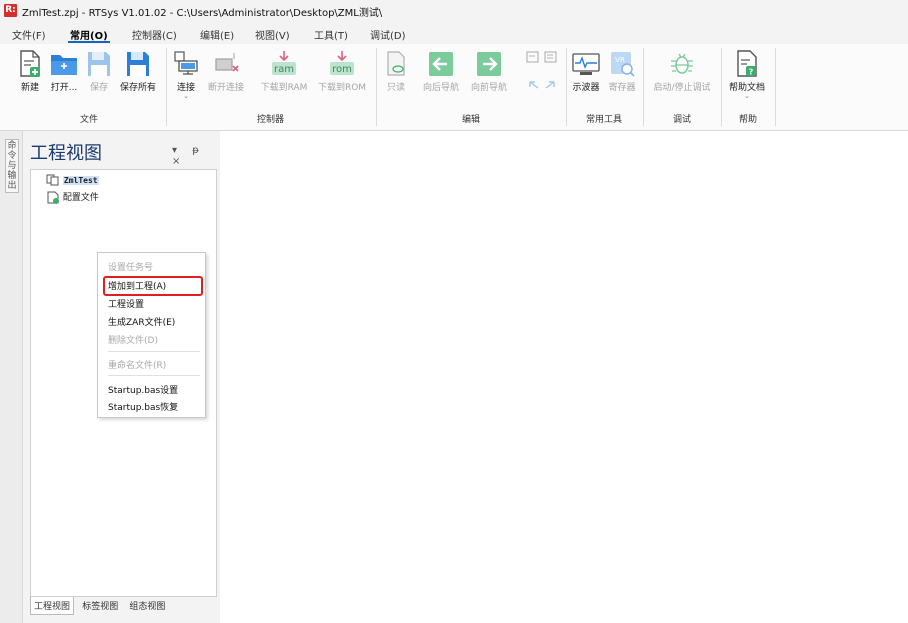  Describe the element at coordinates (126, 303) in the screenshot. I see `ctx-project-settings: 工程设置` at that location.